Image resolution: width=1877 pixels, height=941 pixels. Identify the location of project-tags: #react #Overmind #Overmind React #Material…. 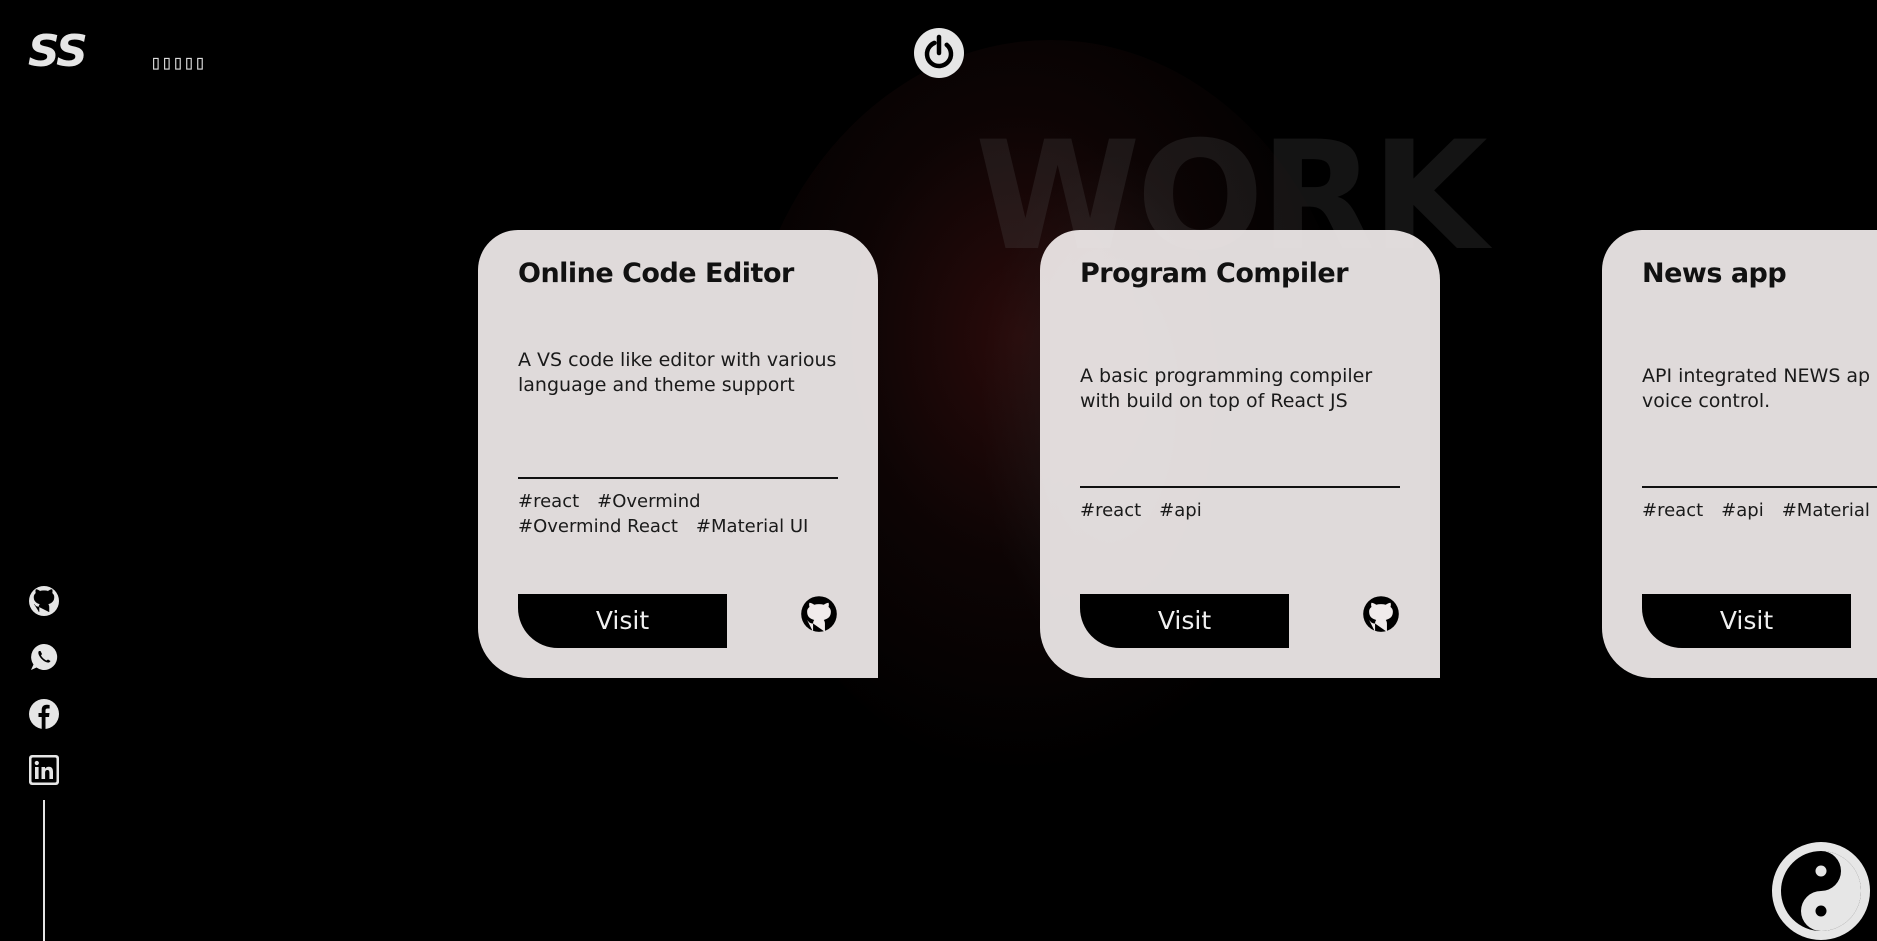
(683, 514).